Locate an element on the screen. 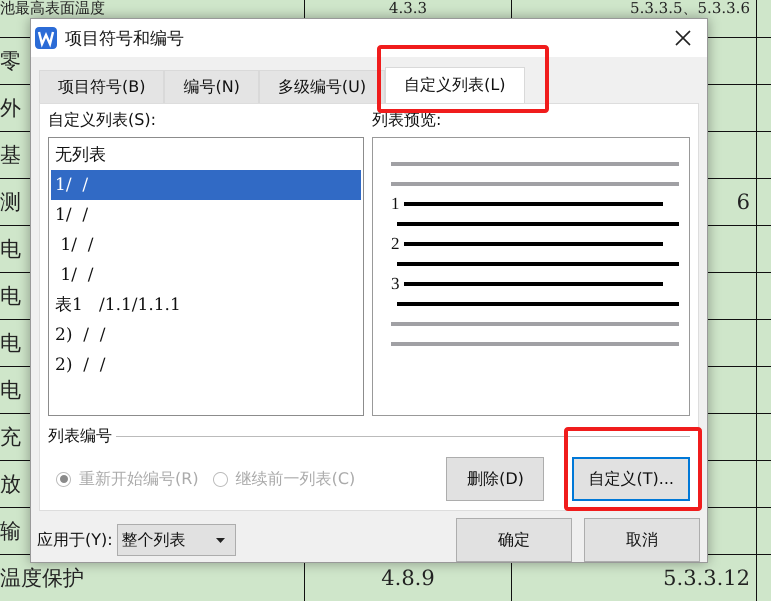 The height and width of the screenshot is (601, 771). list-item: 表1 /1.1/1.1.1 is located at coordinates (206, 305).